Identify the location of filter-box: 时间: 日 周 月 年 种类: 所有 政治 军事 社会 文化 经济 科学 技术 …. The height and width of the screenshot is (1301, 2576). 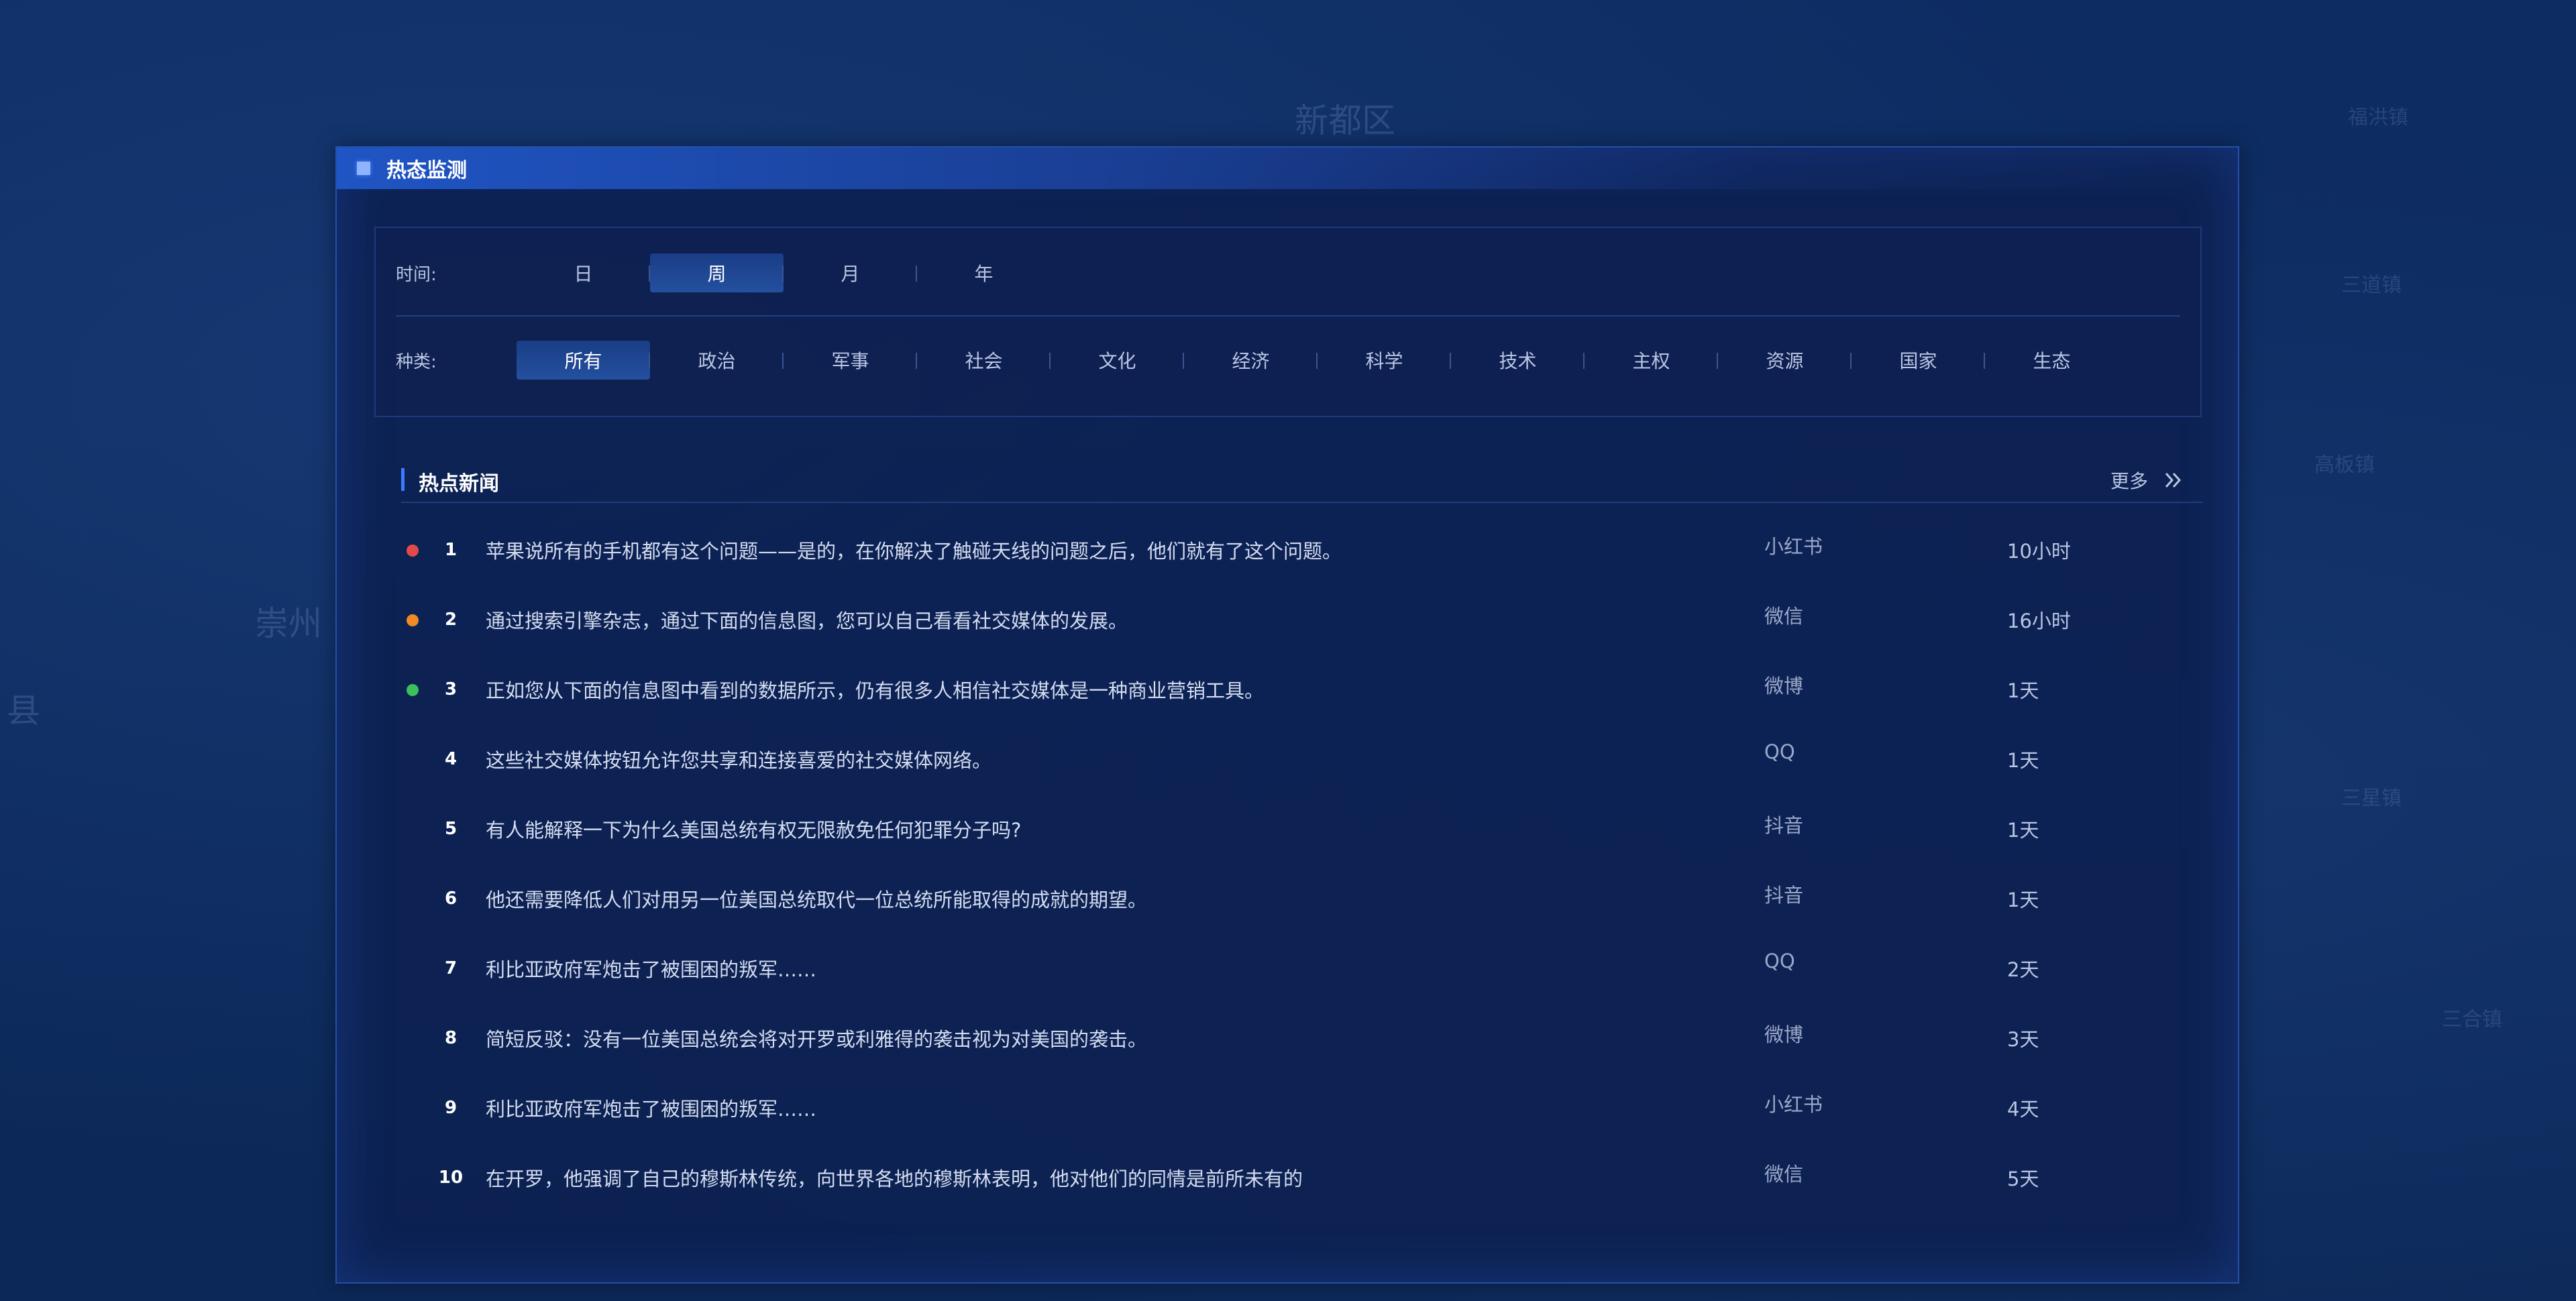
(1288, 322).